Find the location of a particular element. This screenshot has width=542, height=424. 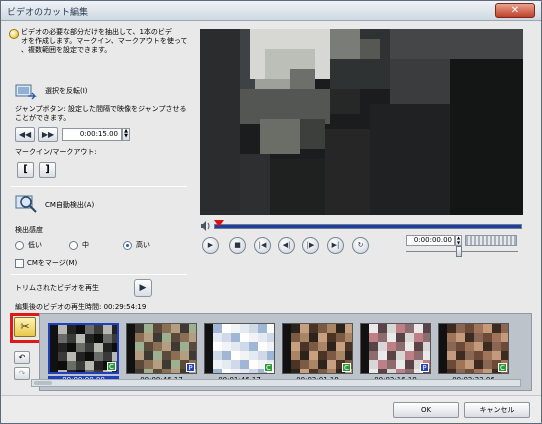

sensitivity-high-radio is located at coordinates (127, 245).